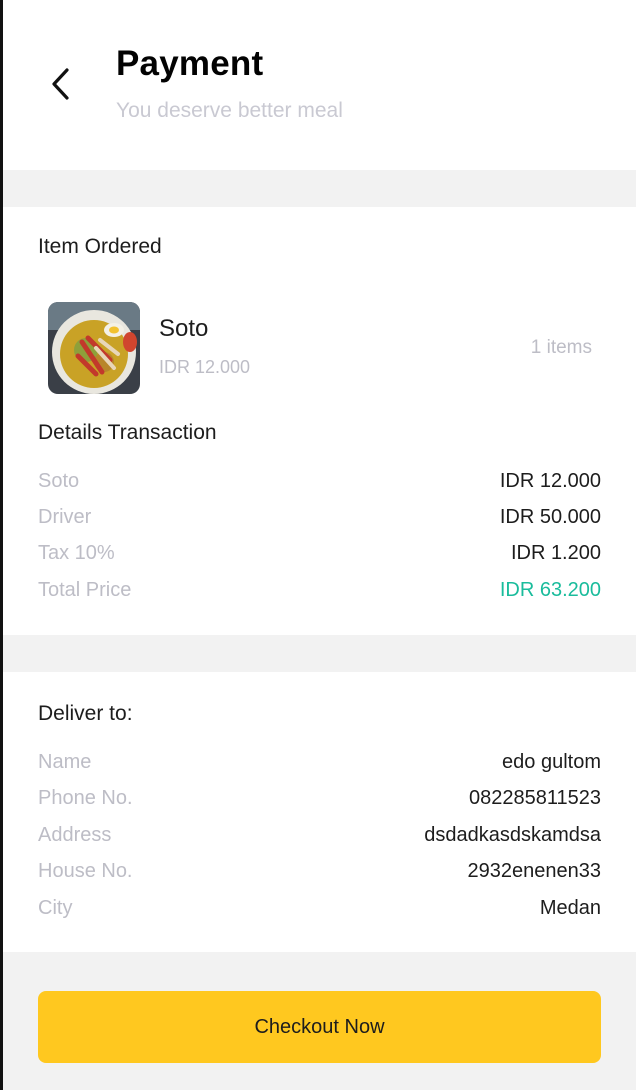 The width and height of the screenshot is (636, 1090). I want to click on delivery-value: 082285811523, so click(535, 797).